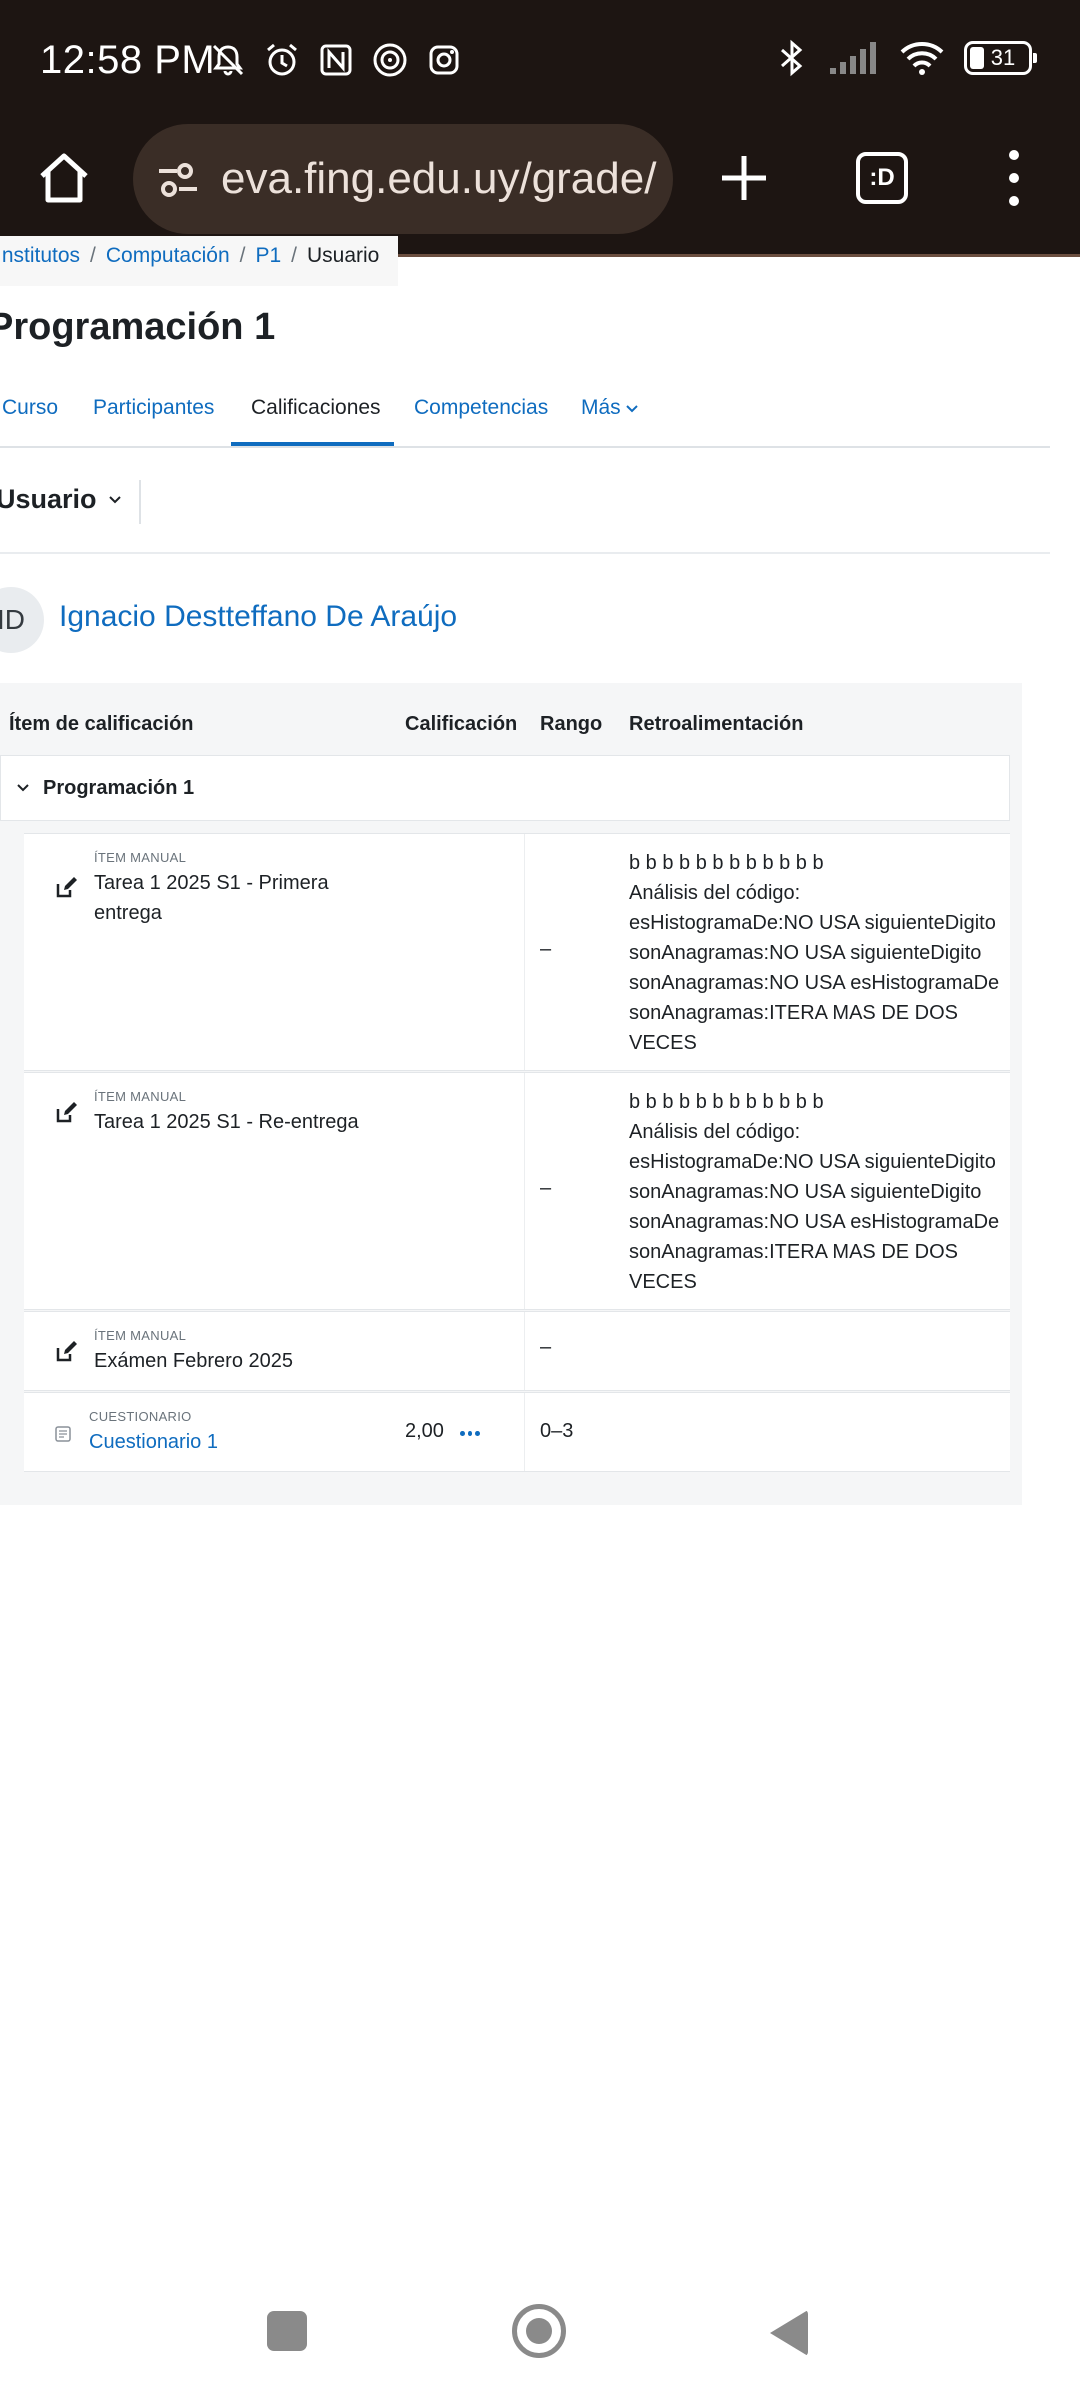 The width and height of the screenshot is (1080, 2400). I want to click on breadcrumb: Institutos / Computación / P1/Usuario, so click(199, 261).